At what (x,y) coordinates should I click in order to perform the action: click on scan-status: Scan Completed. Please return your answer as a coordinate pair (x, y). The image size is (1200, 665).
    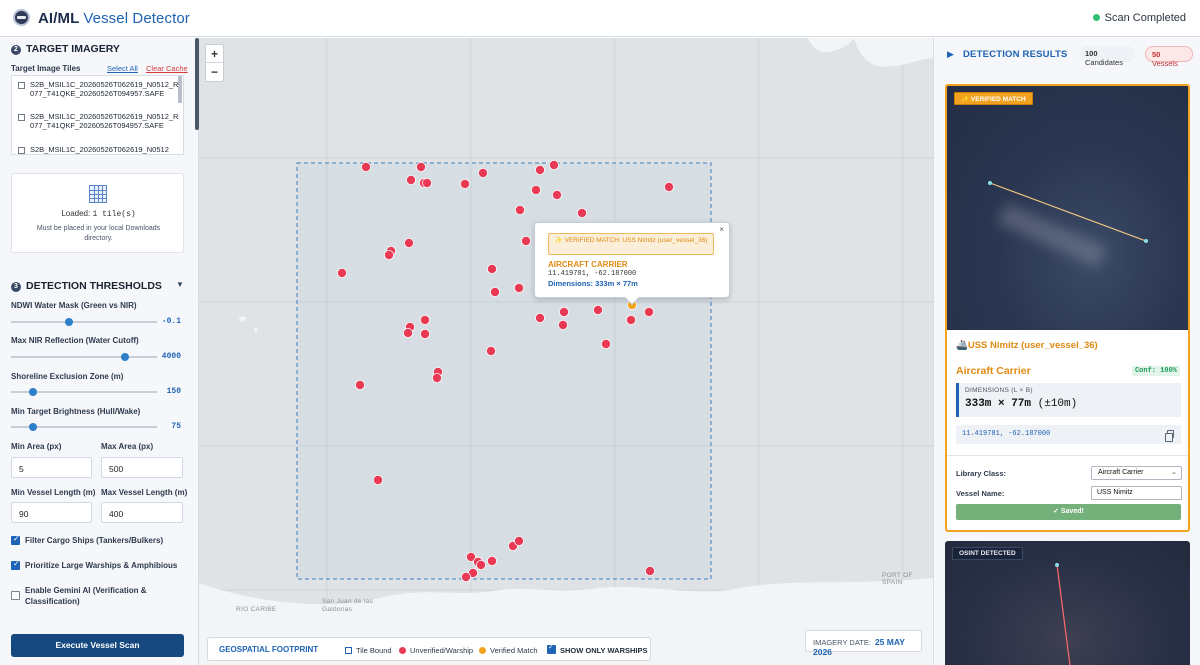
    Looking at the image, I should click on (1139, 18).